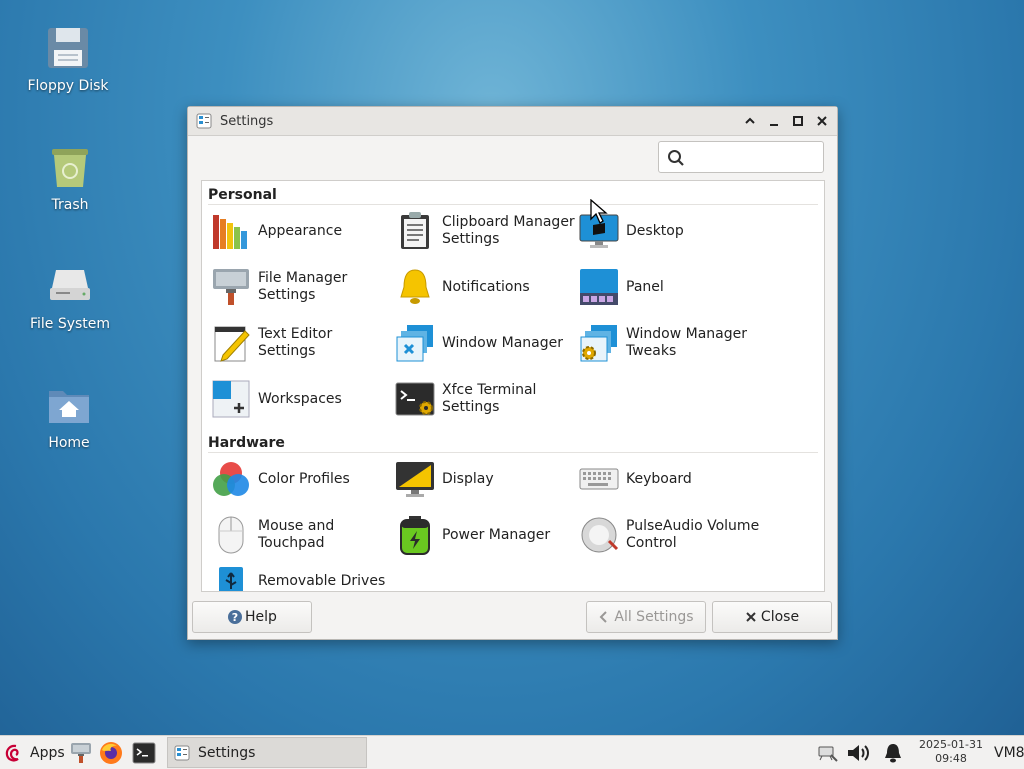  What do you see at coordinates (415, 343) in the screenshot?
I see `window-manager-icon` at bounding box center [415, 343].